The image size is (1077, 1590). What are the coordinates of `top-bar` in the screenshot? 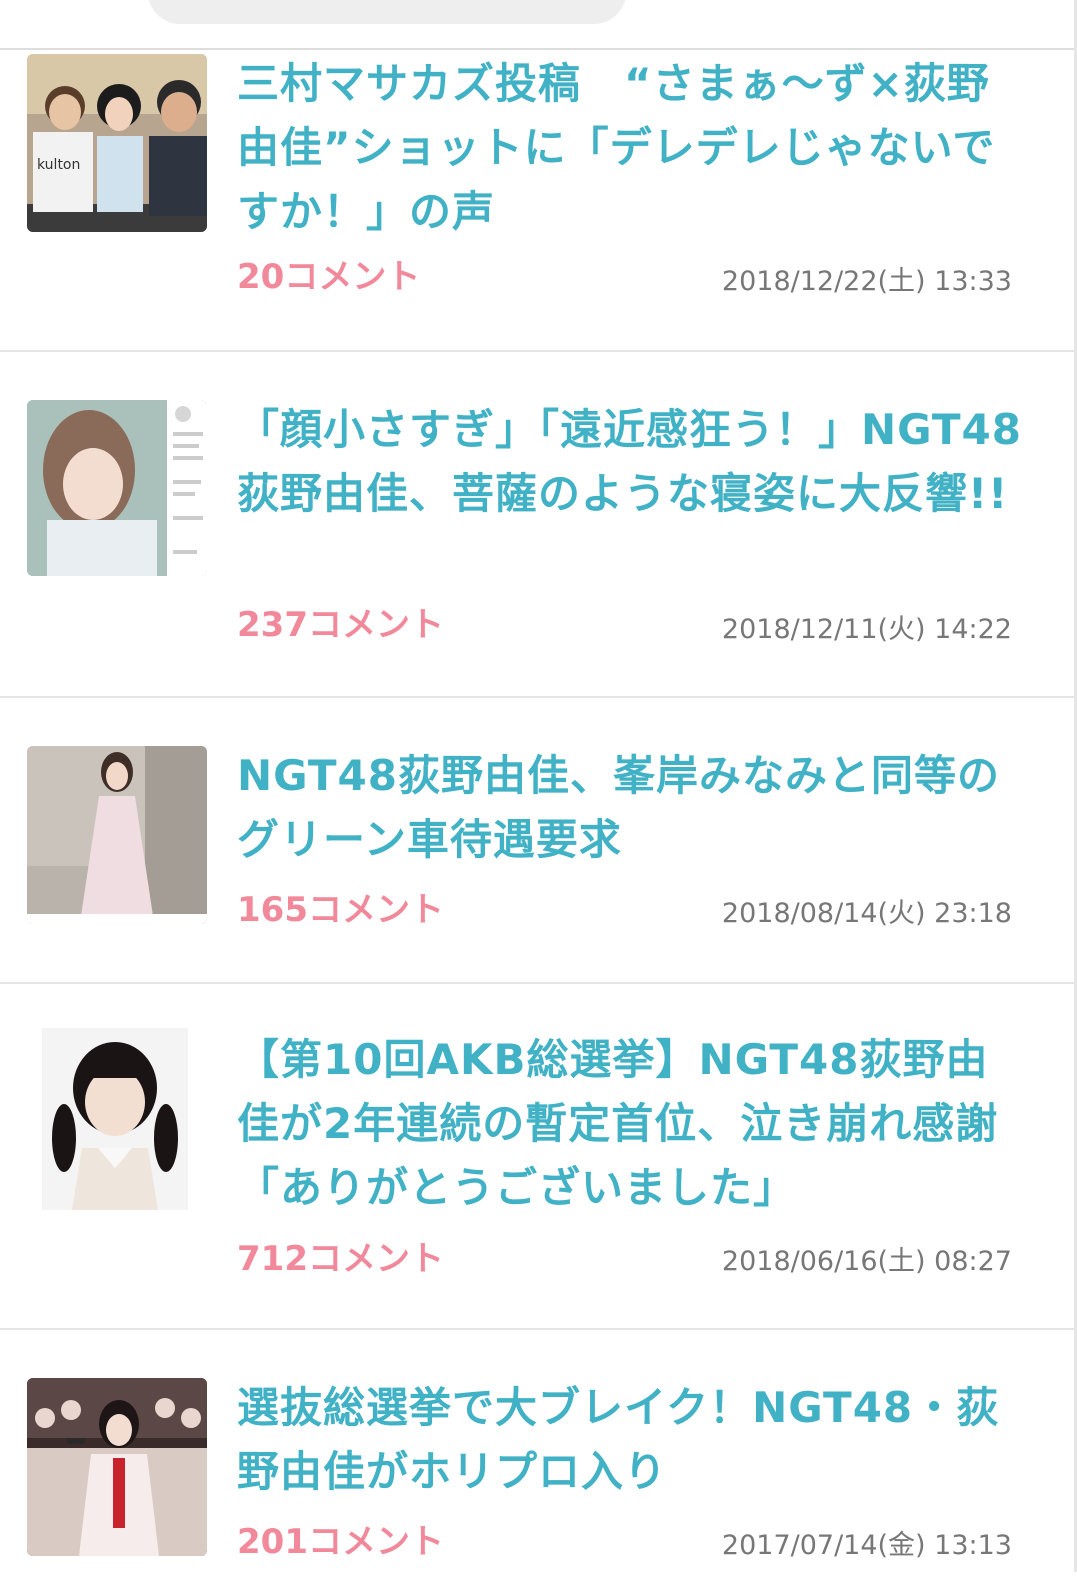 It's located at (538, 25).